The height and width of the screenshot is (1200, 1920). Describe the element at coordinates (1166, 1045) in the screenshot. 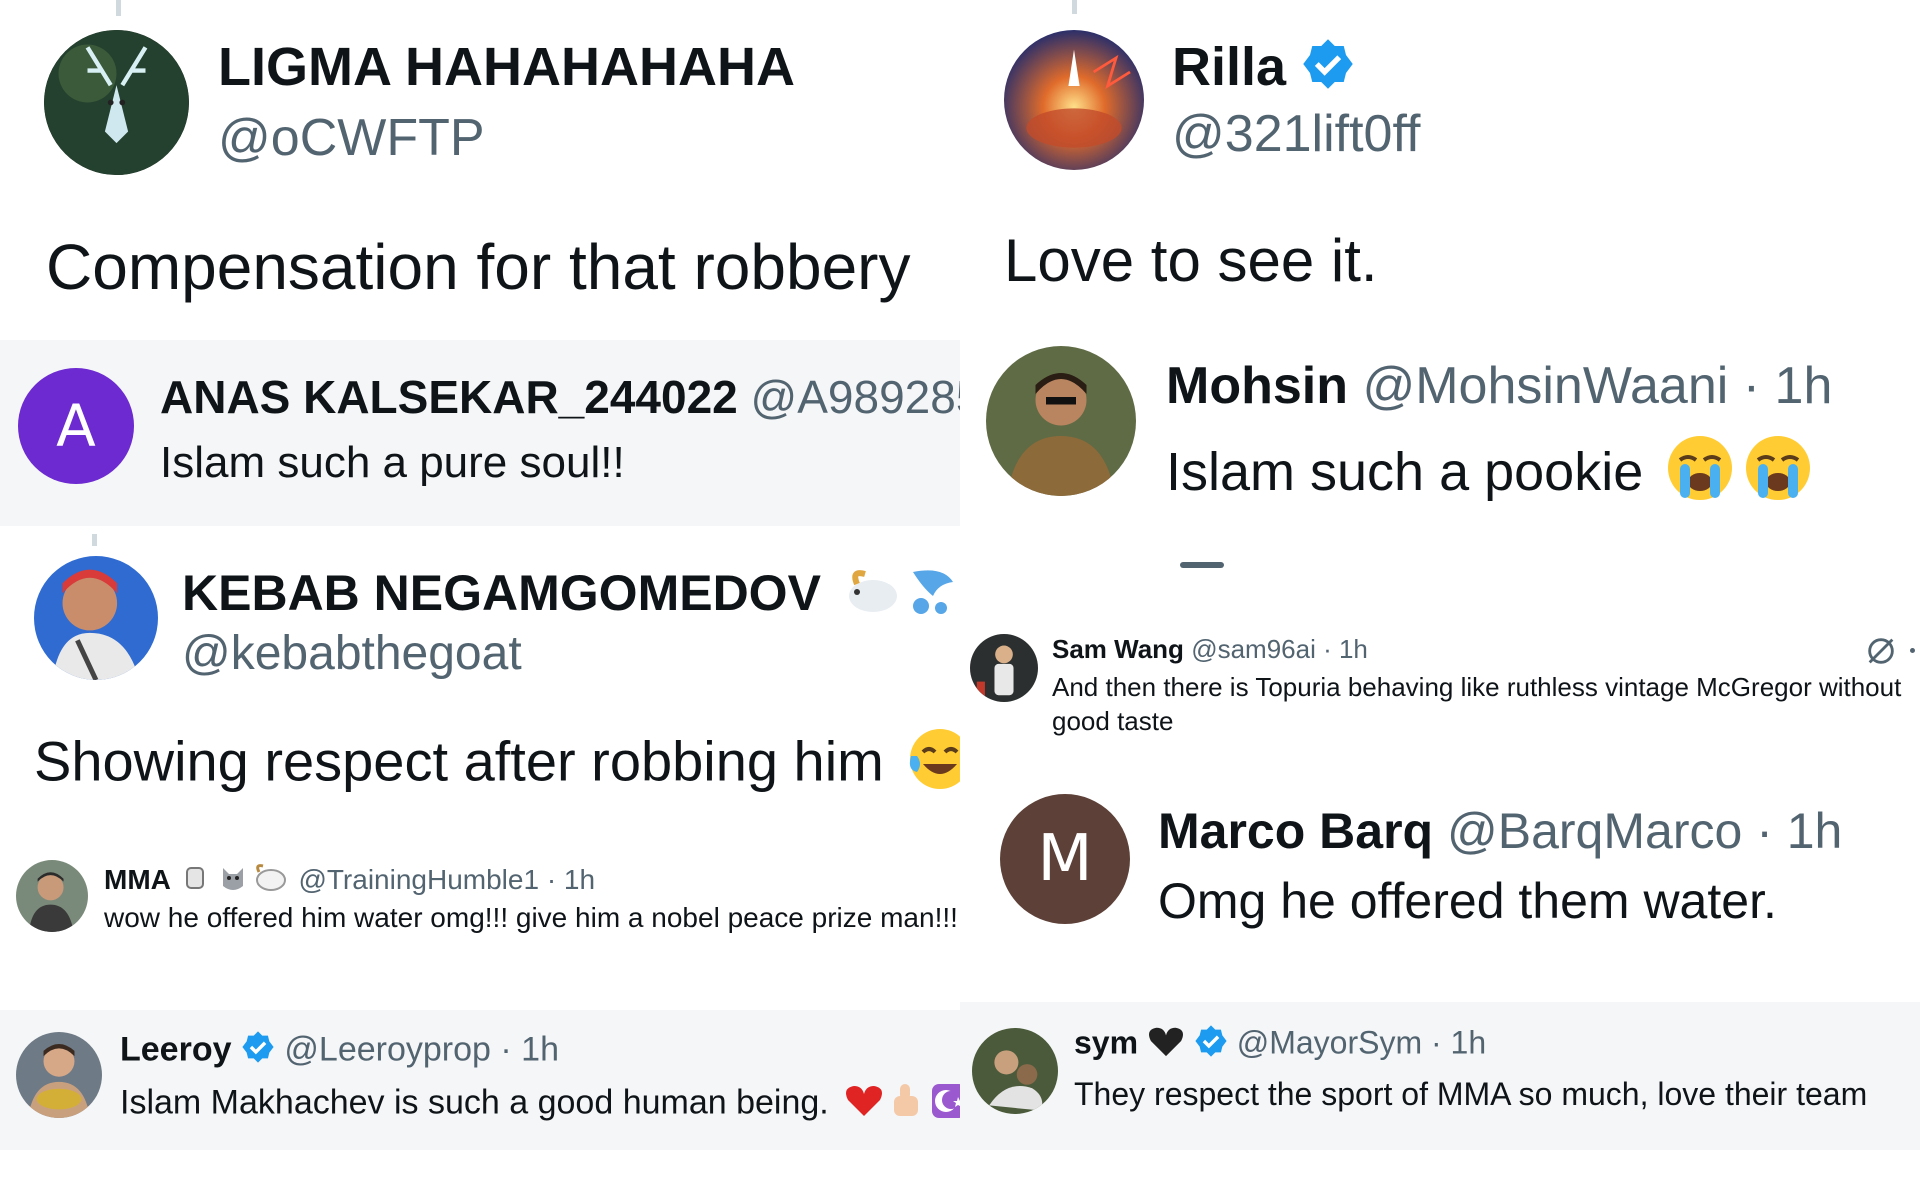

I see `black-heart-icon` at that location.